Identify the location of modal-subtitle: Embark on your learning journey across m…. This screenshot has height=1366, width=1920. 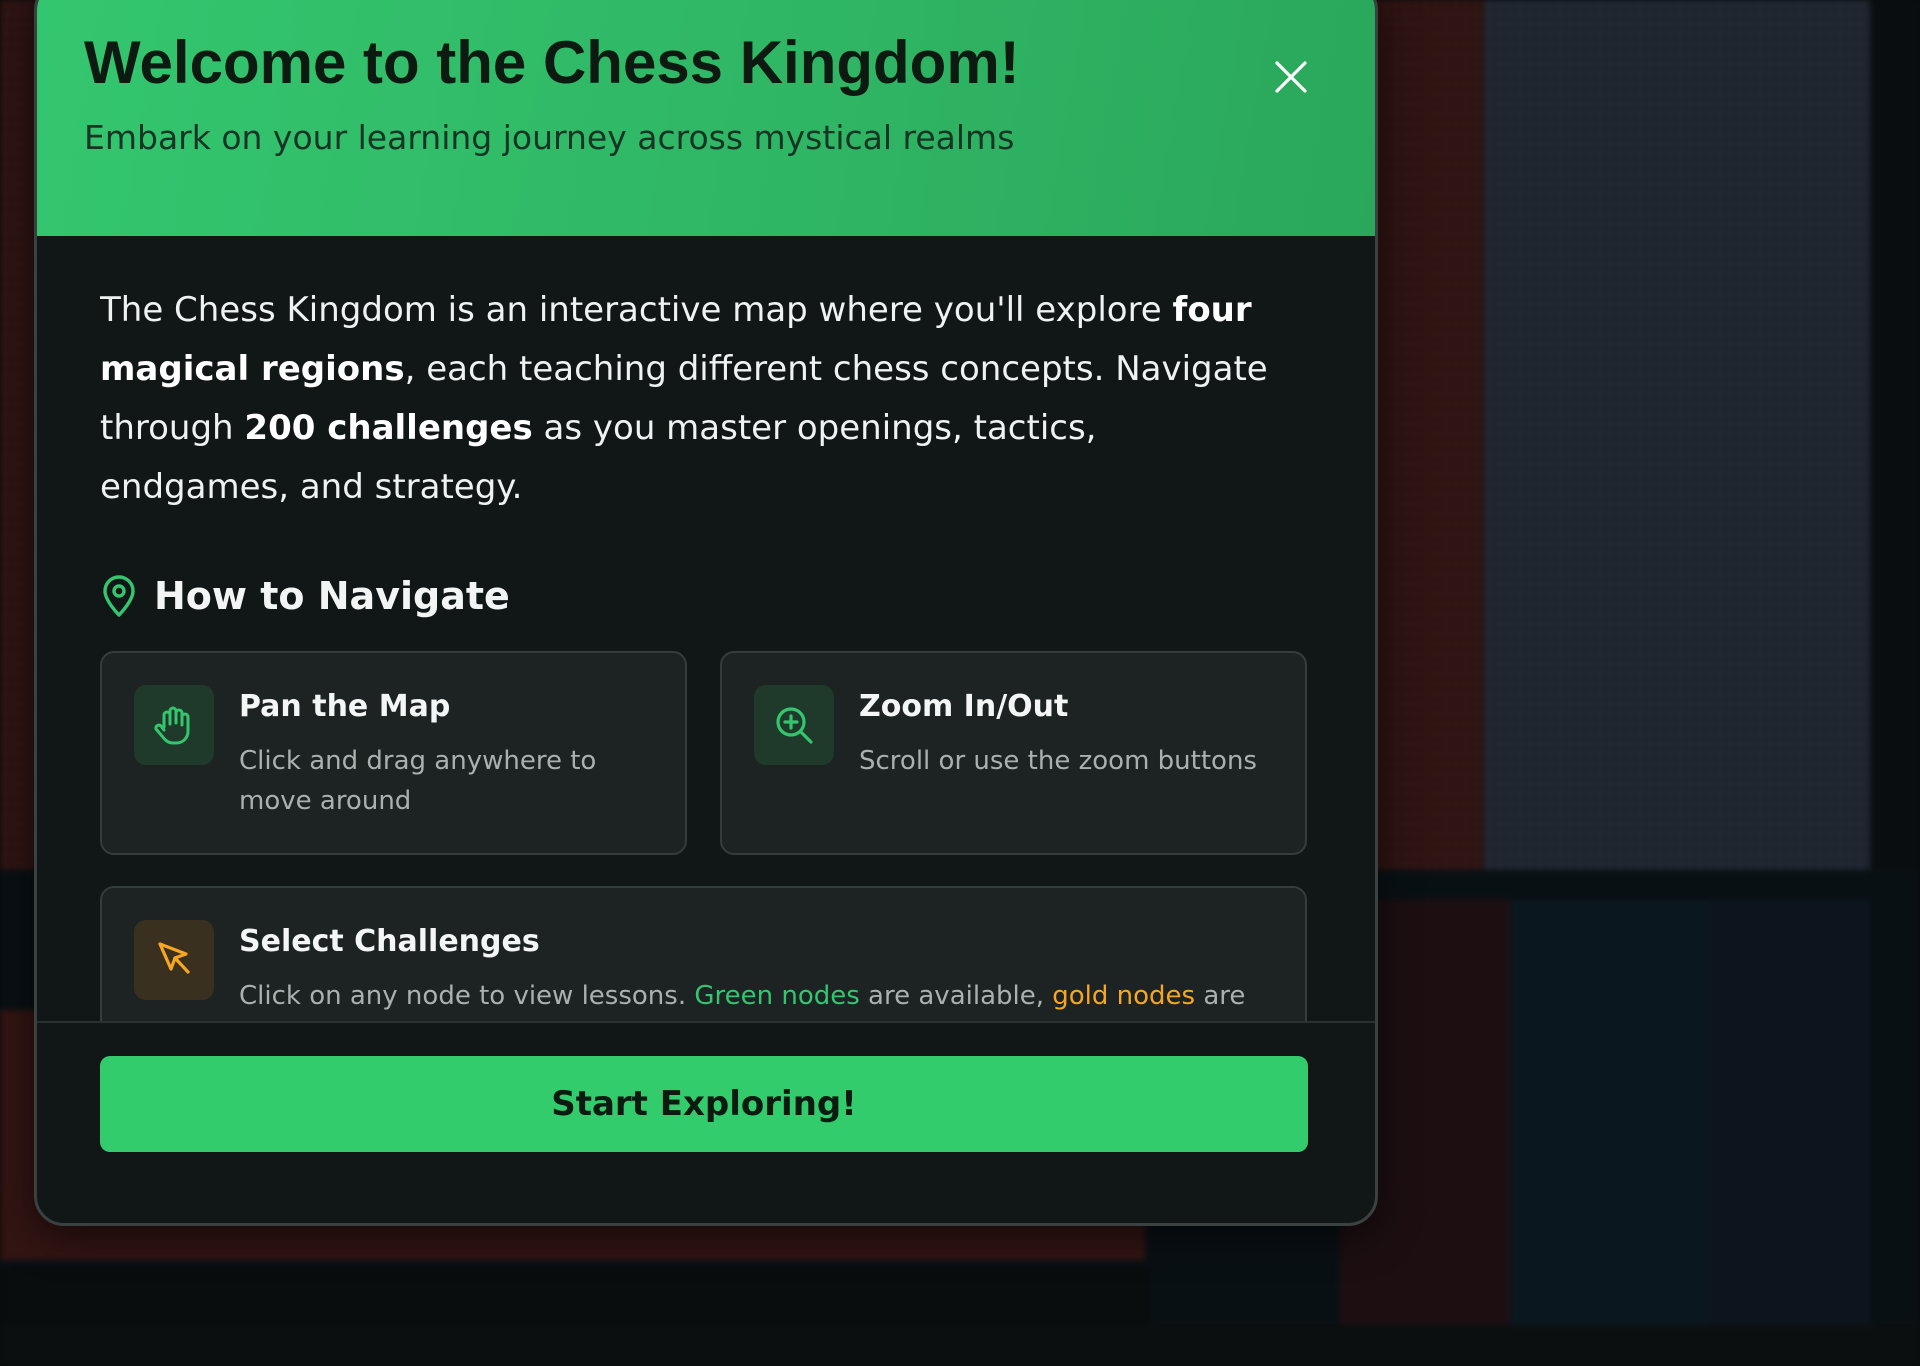
(549, 137).